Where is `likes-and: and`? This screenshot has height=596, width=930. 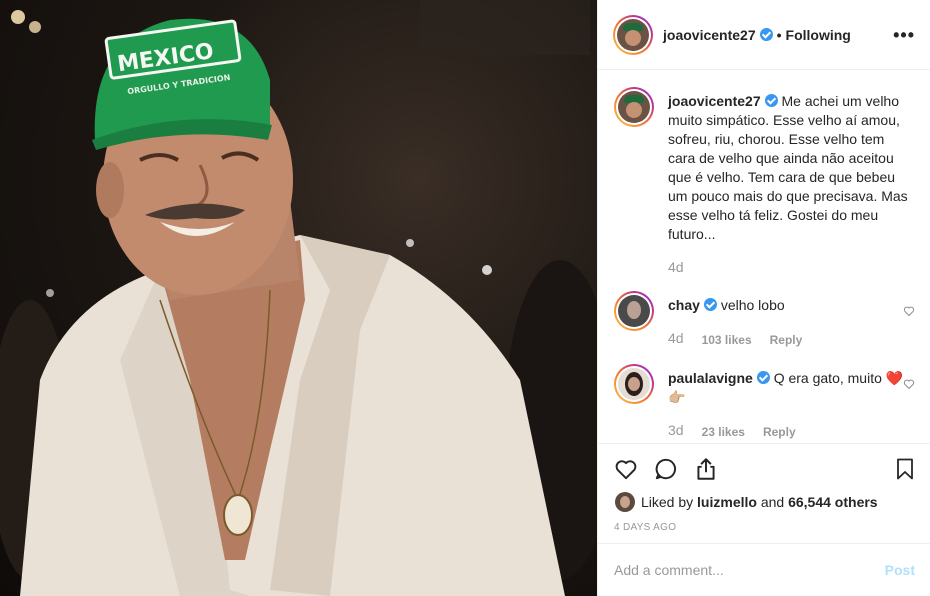 likes-and: and is located at coordinates (772, 502).